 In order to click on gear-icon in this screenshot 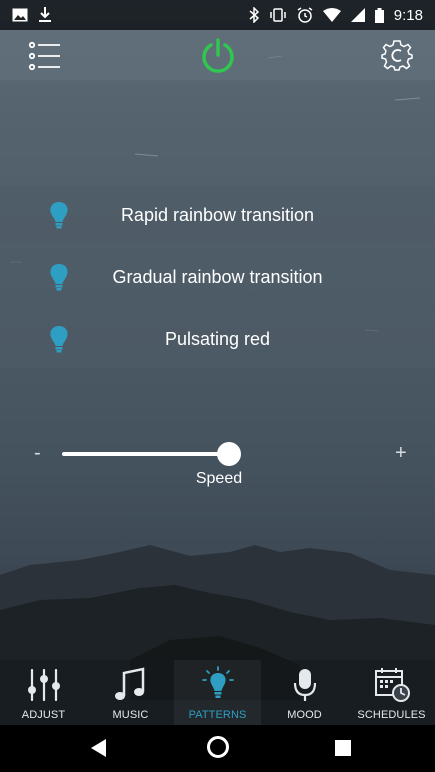, I will do `click(397, 55)`.